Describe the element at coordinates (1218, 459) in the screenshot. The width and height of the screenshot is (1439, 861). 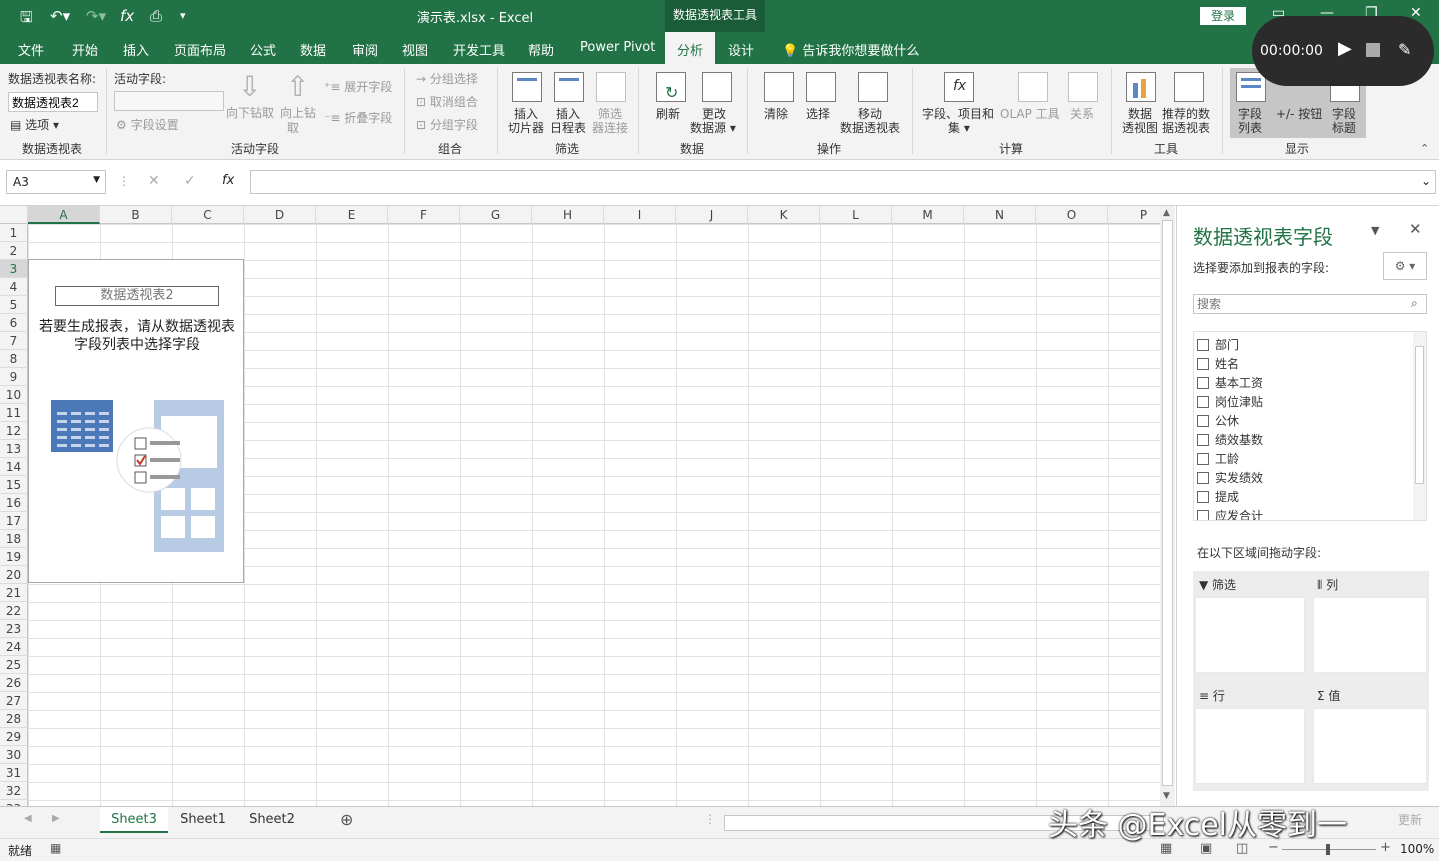
I see `field-item: 工龄` at that location.